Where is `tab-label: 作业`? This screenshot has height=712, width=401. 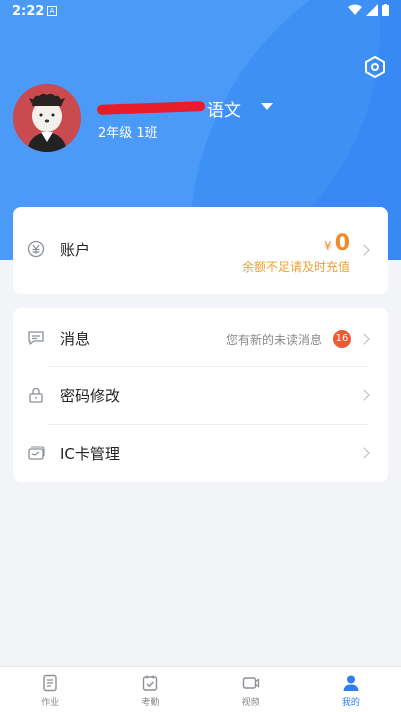 tab-label: 作业 is located at coordinates (50, 703).